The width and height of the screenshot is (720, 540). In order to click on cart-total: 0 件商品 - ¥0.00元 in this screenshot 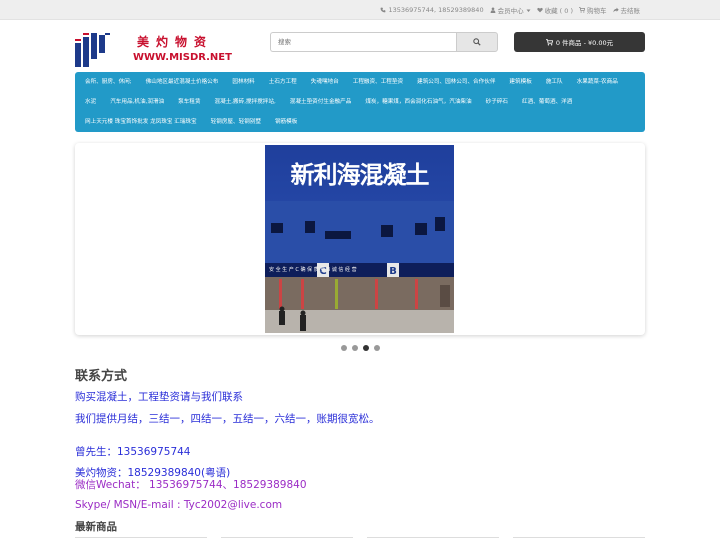, I will do `click(584, 43)`.